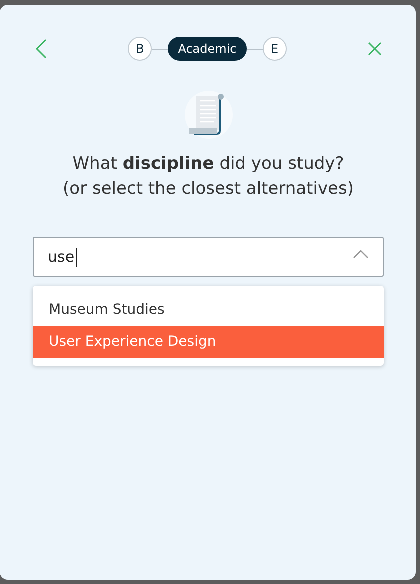 Image resolution: width=420 pixels, height=584 pixels. I want to click on scroll-document-icon, so click(209, 115).